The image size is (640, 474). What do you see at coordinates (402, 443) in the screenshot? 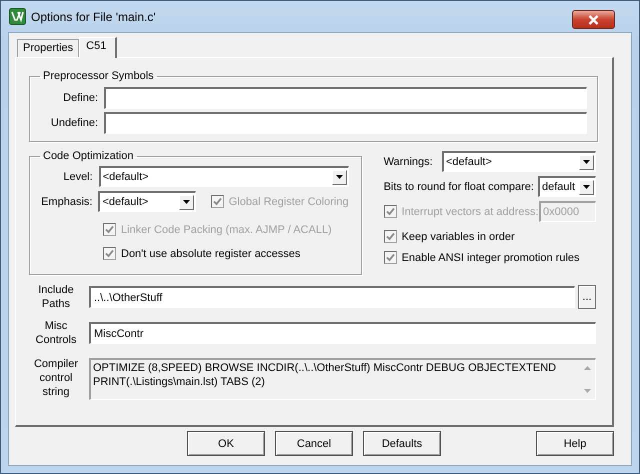
I see `dialog-button: Defaults` at bounding box center [402, 443].